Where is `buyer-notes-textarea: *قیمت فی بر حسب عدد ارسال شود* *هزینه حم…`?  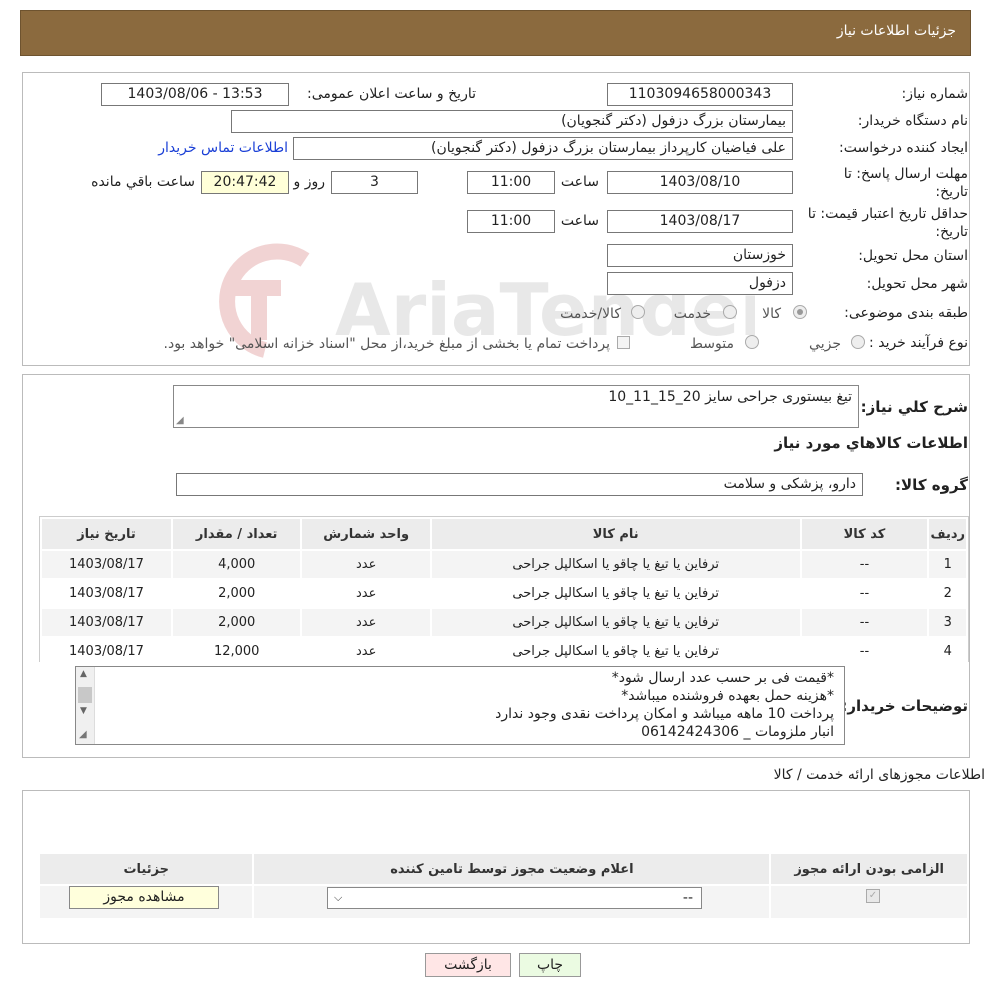
buyer-notes-textarea: *قیمت فی بر حسب عدد ارسال شود* *هزینه حم… is located at coordinates (460, 705).